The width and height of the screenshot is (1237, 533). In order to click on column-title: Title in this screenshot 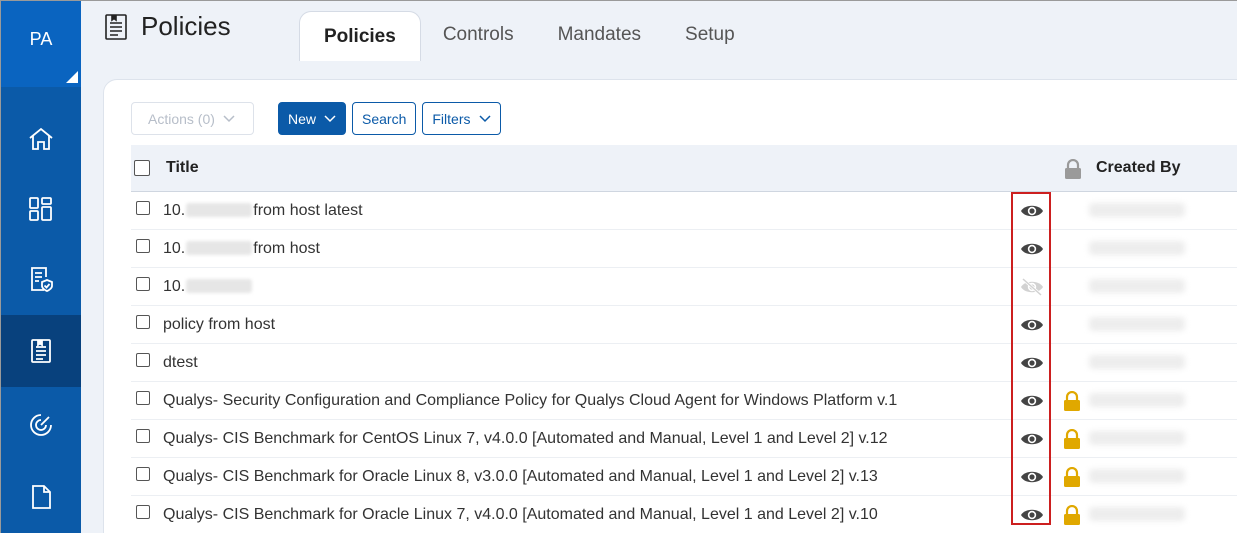, I will do `click(182, 168)`.